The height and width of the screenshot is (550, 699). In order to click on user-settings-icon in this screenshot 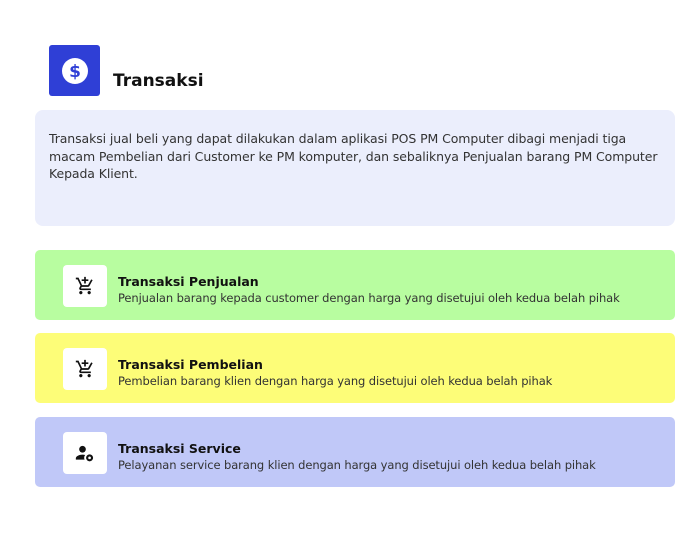, I will do `click(84, 453)`.